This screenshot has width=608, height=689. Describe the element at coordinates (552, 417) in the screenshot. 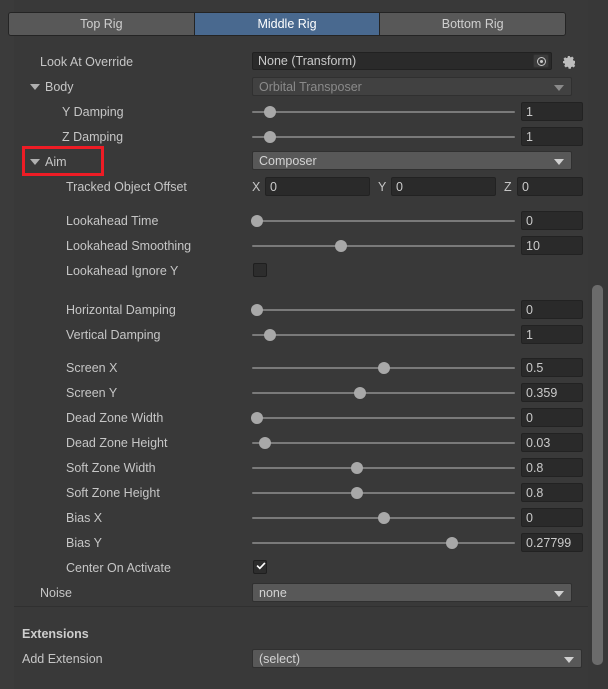

I see `dead-zone-width-field: 0` at that location.